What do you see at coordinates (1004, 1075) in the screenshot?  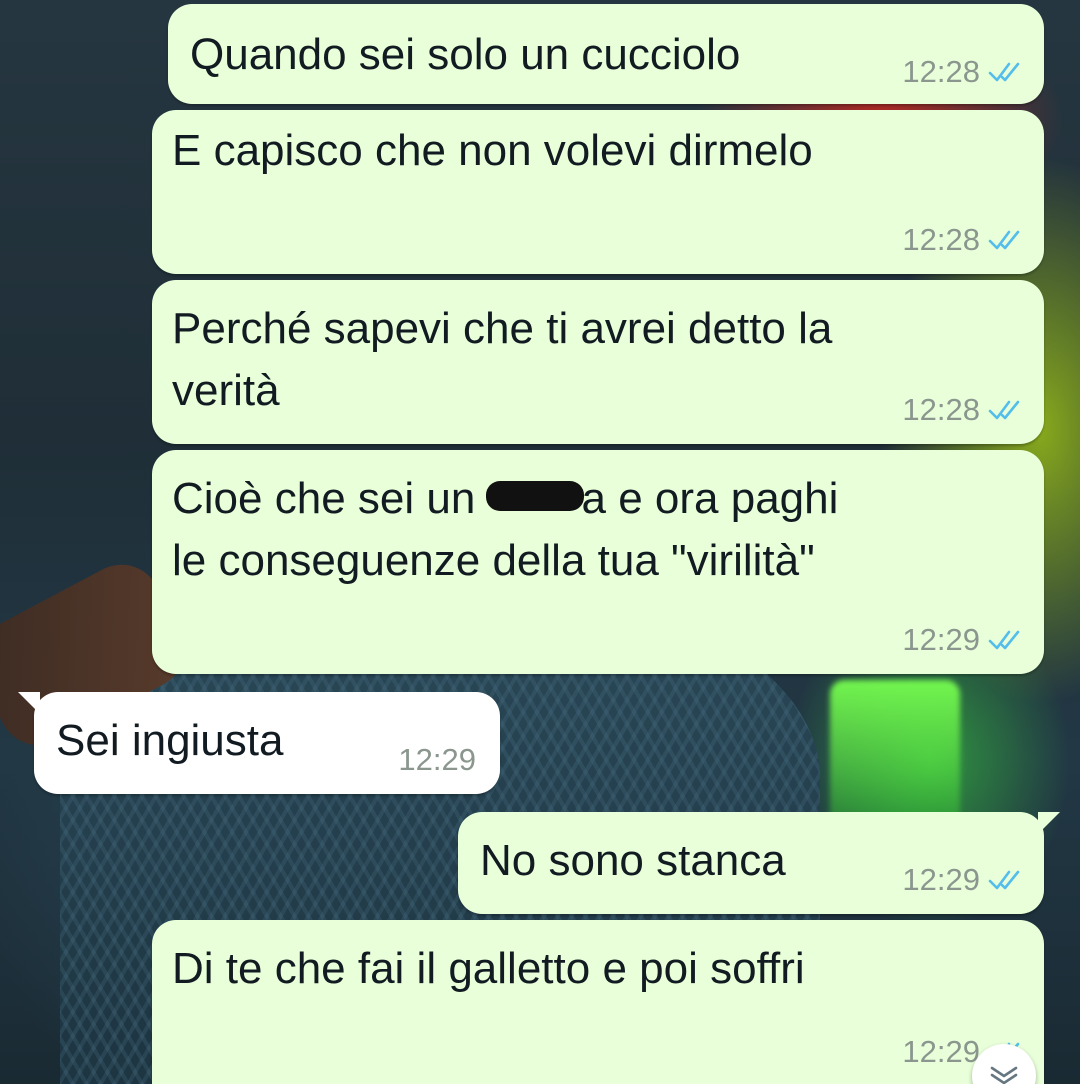 I see `chevron-double-down-icon` at bounding box center [1004, 1075].